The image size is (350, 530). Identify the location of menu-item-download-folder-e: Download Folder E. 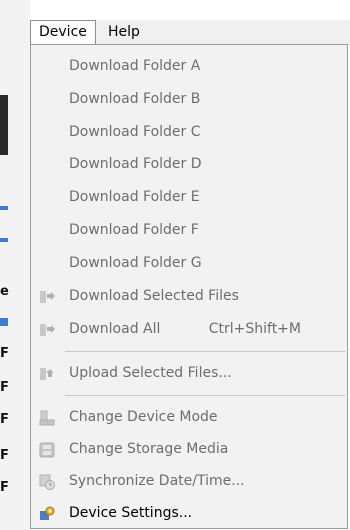
(189, 197).